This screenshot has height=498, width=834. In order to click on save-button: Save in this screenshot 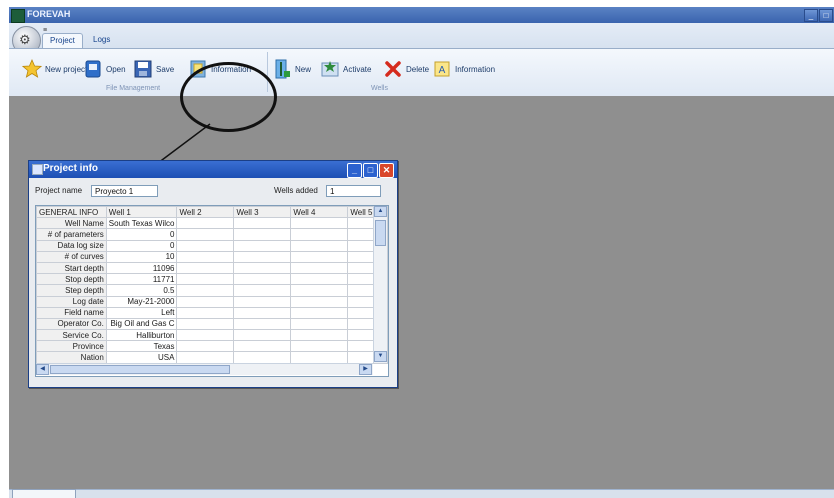, I will do `click(153, 69)`.